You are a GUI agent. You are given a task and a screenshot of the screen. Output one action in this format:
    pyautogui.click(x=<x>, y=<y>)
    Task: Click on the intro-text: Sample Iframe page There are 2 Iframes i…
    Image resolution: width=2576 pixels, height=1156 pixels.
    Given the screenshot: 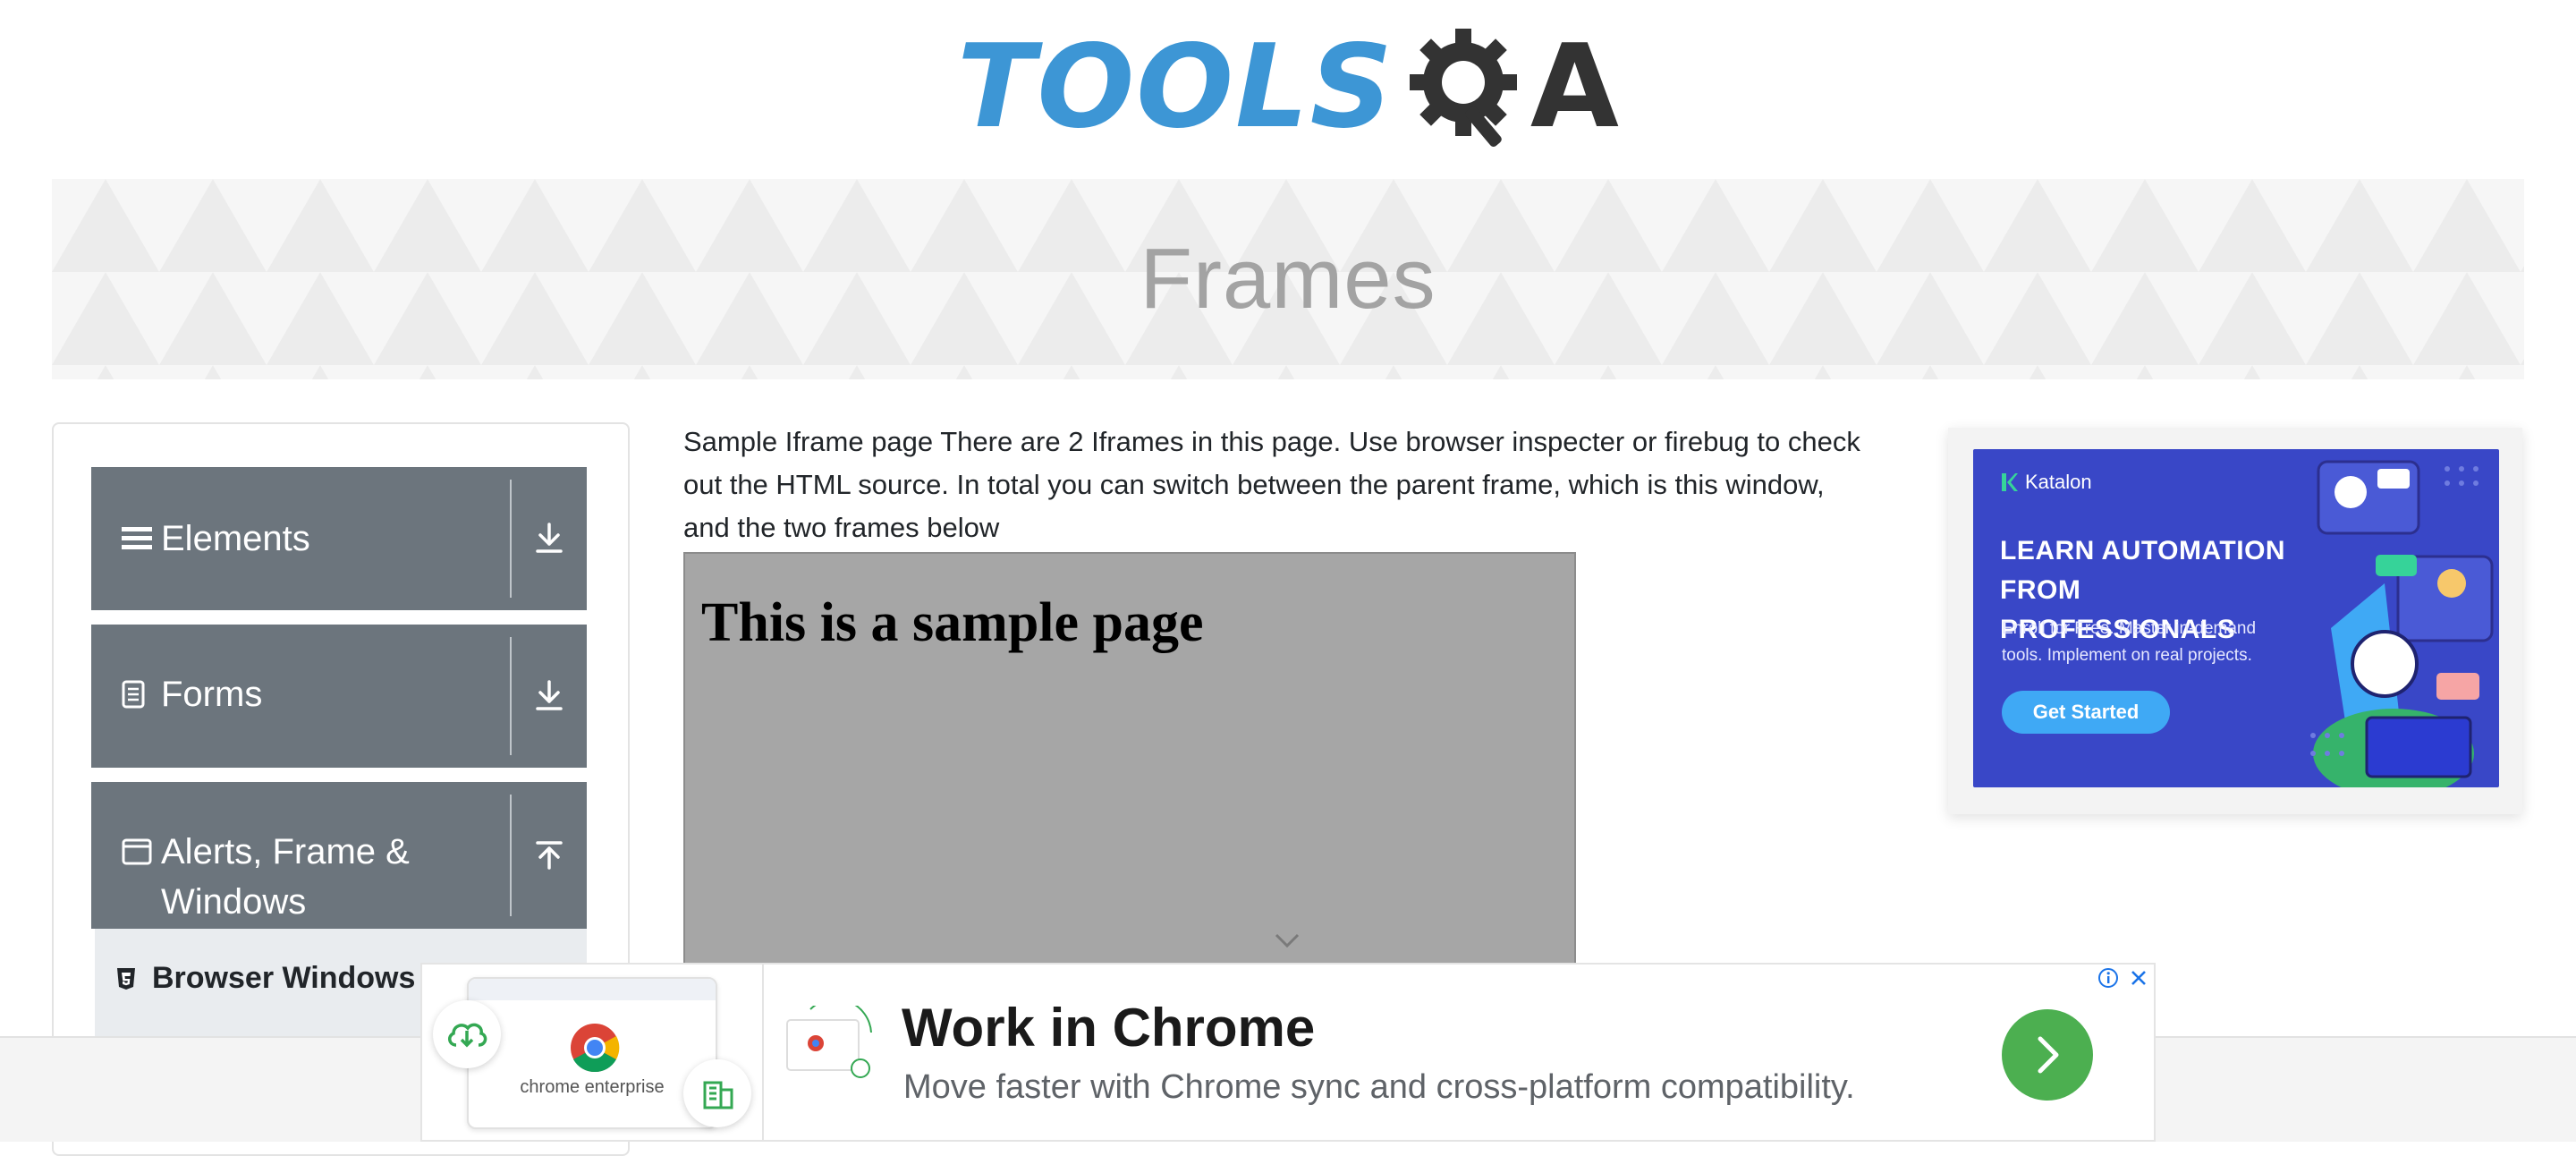 What is the action you would take?
    pyautogui.click(x=1271, y=484)
    